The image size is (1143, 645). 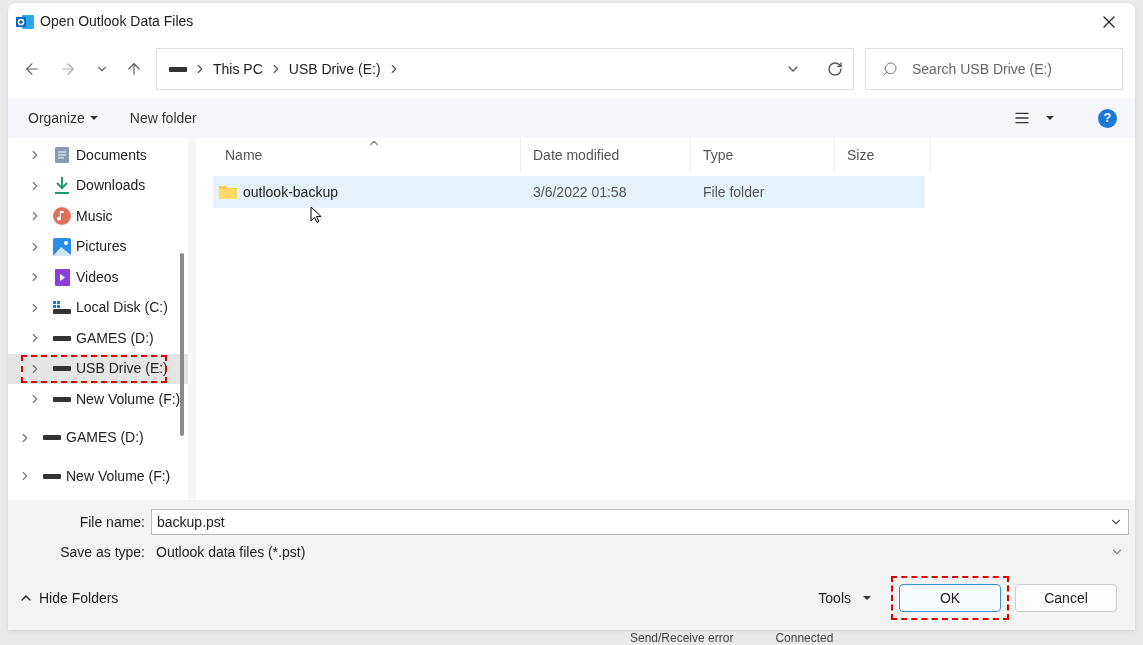 I want to click on nav-item: Pictures, so click(x=98, y=246).